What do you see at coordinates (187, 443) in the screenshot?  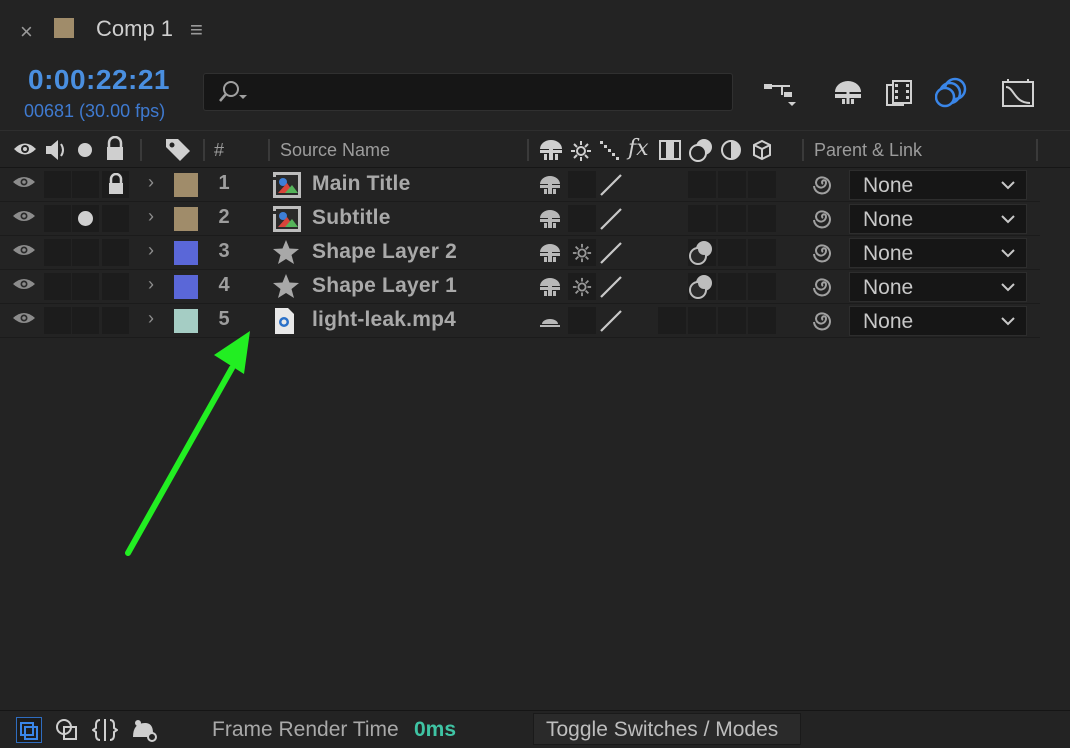 I see `annotation-arrow` at bounding box center [187, 443].